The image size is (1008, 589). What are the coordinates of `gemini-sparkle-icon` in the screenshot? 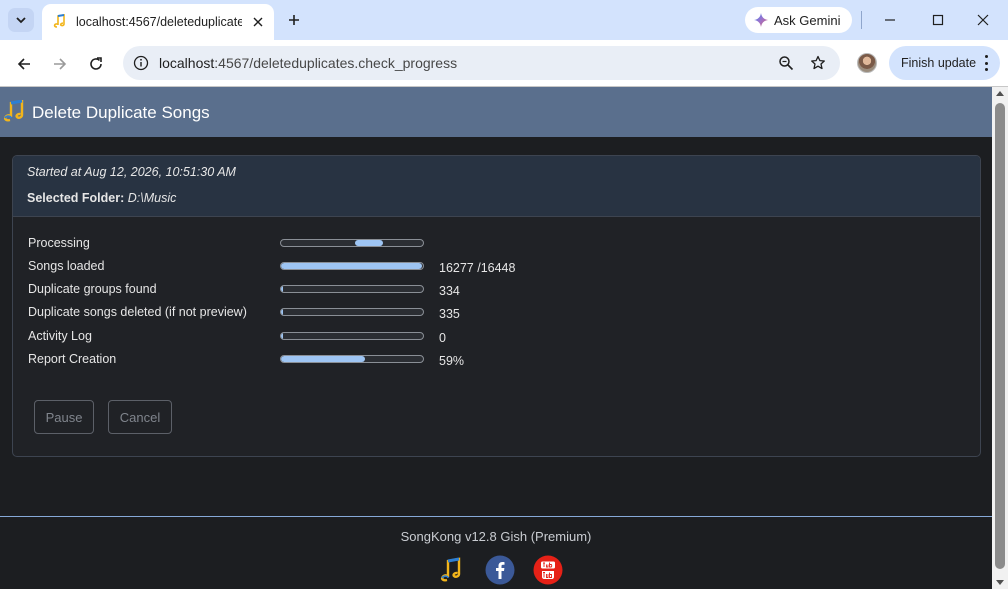 It's located at (761, 20).